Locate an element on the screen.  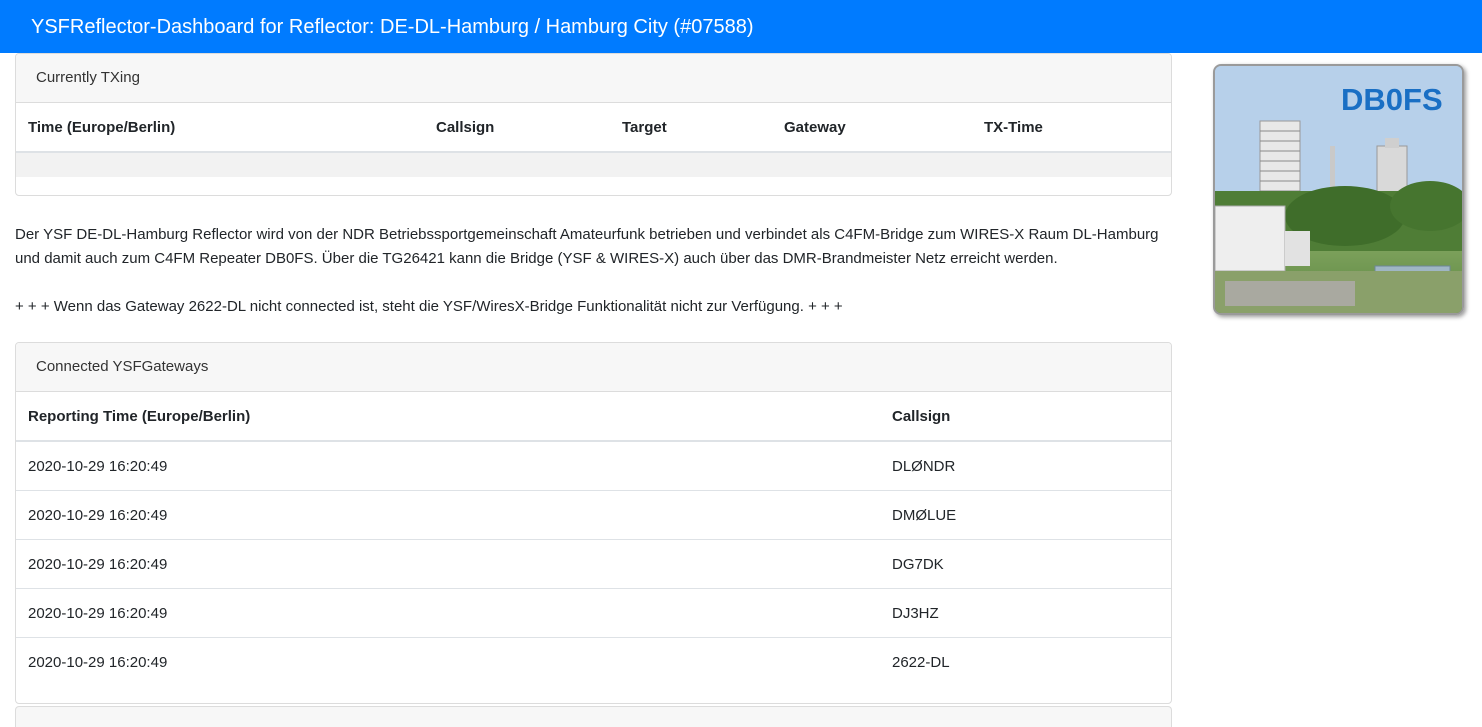
column-header-gateway: Gateway is located at coordinates (872, 128).